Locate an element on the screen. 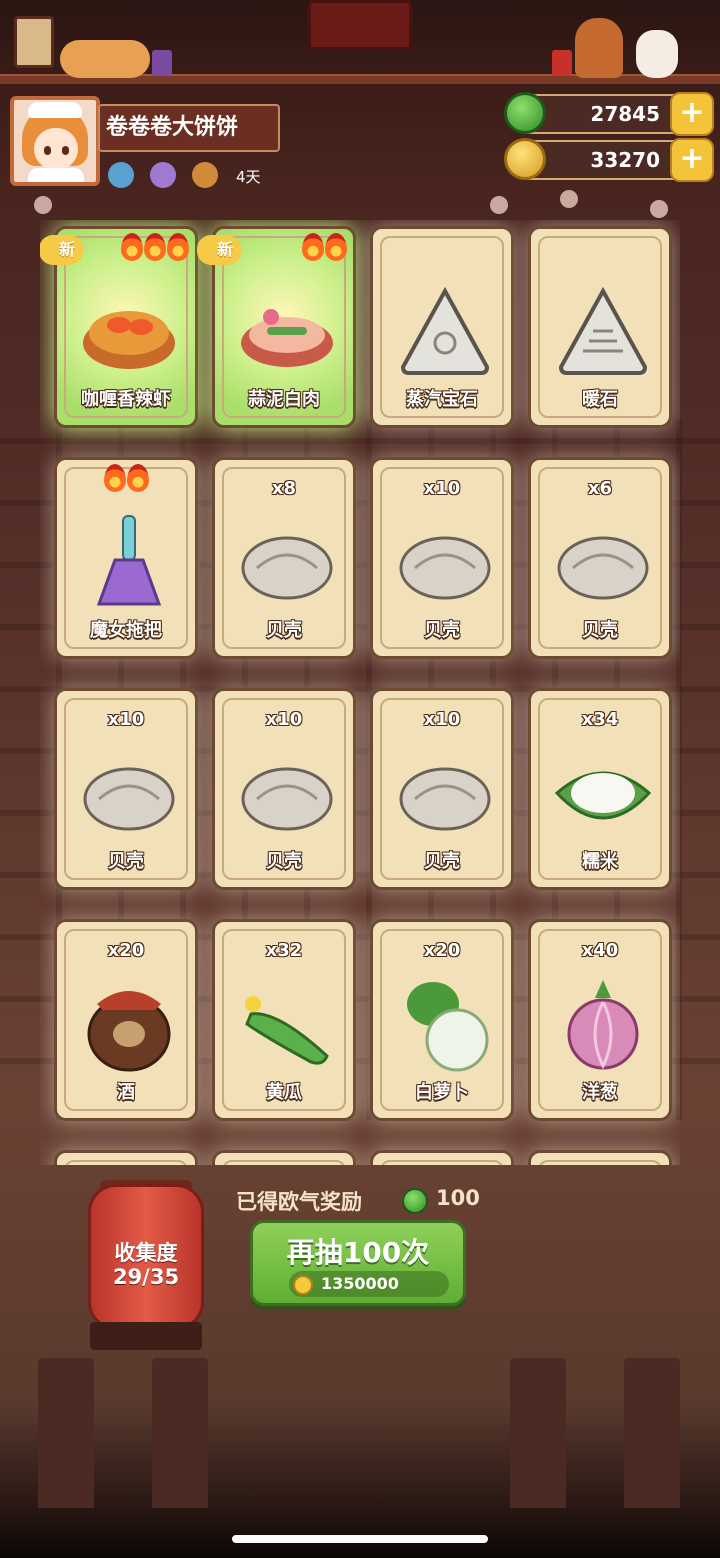 This screenshot has height=1558, width=720. card-item: x20 酒 is located at coordinates (126, 1020).